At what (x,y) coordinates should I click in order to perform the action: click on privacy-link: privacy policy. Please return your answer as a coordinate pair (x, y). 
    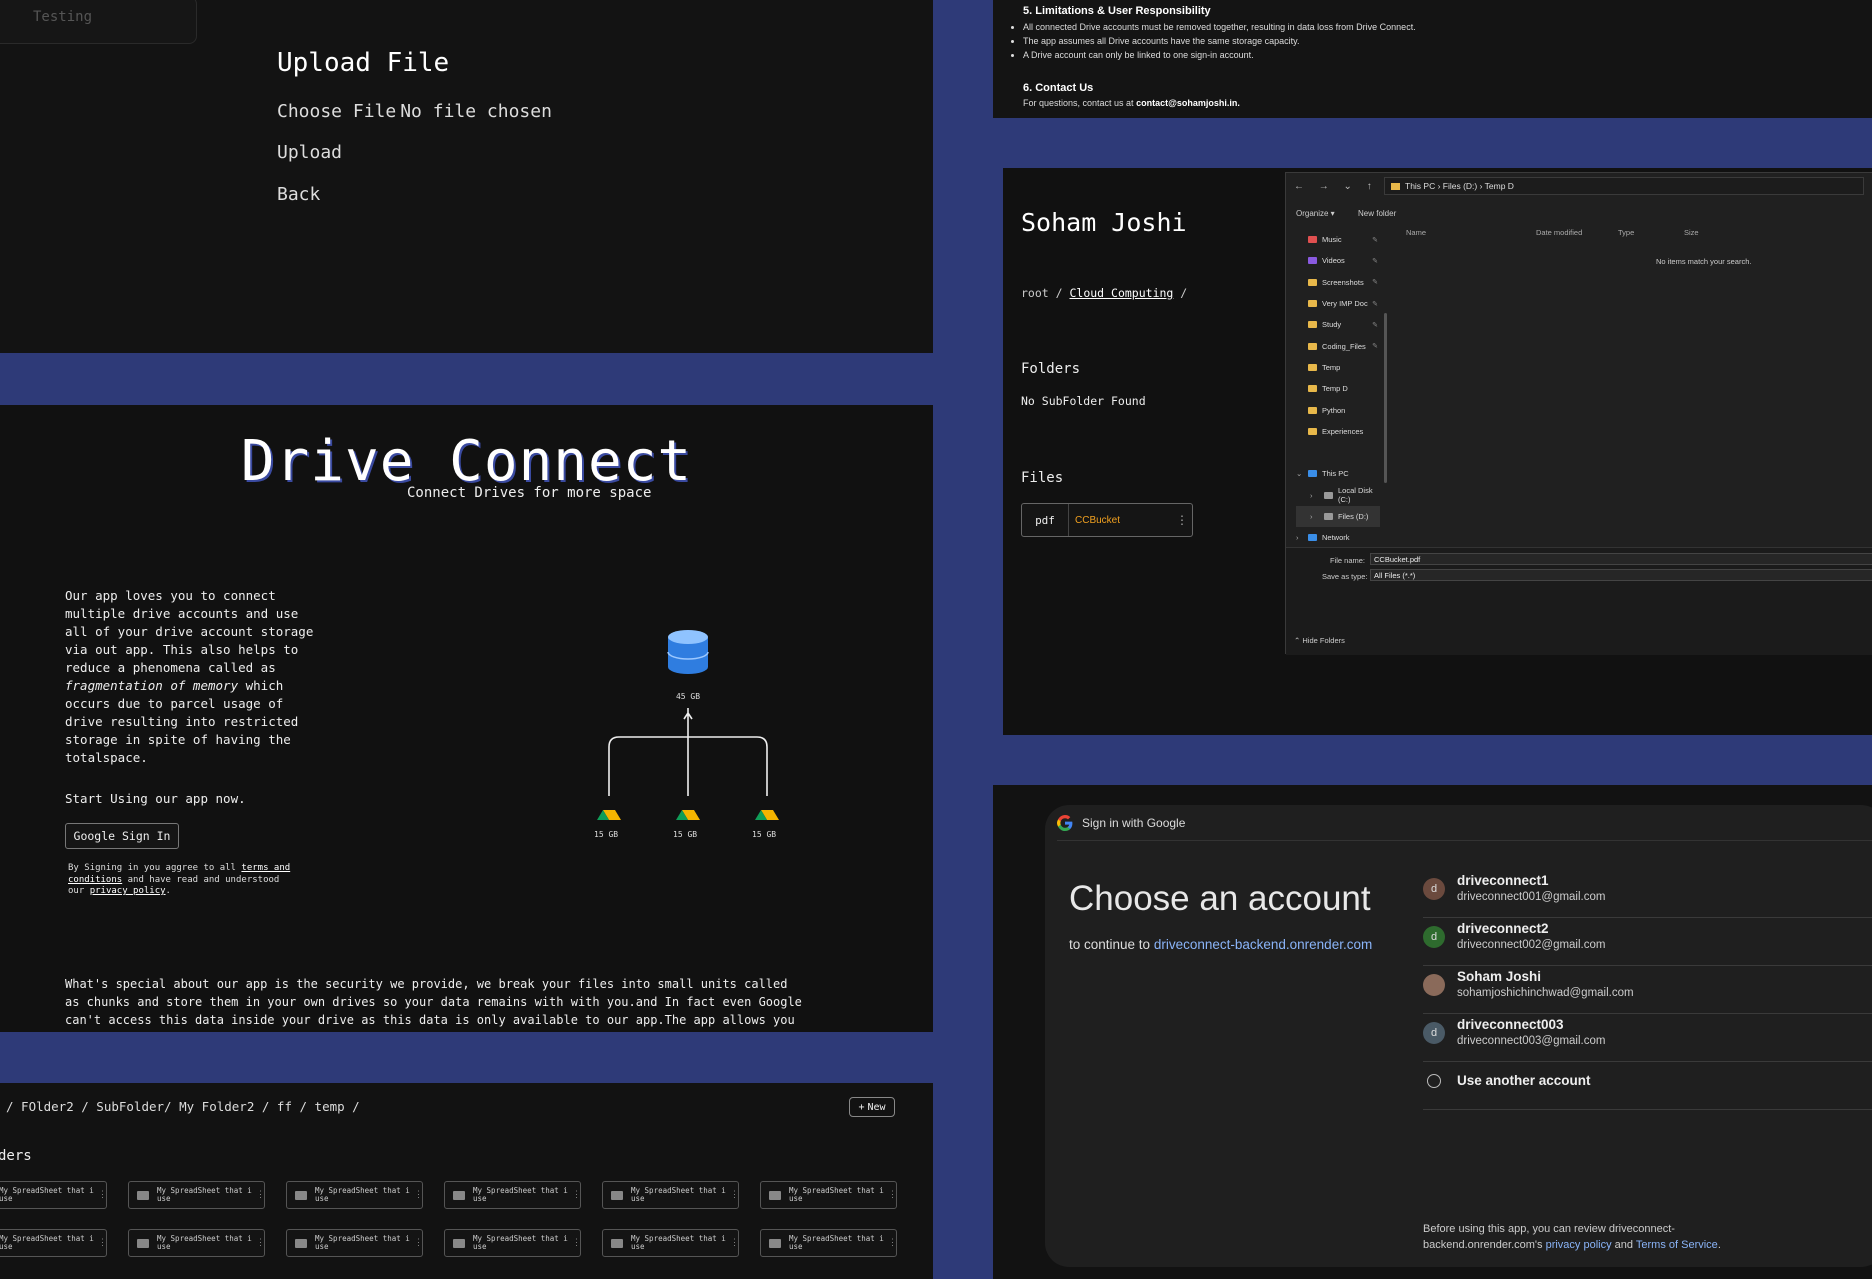
    Looking at the image, I should click on (128, 891).